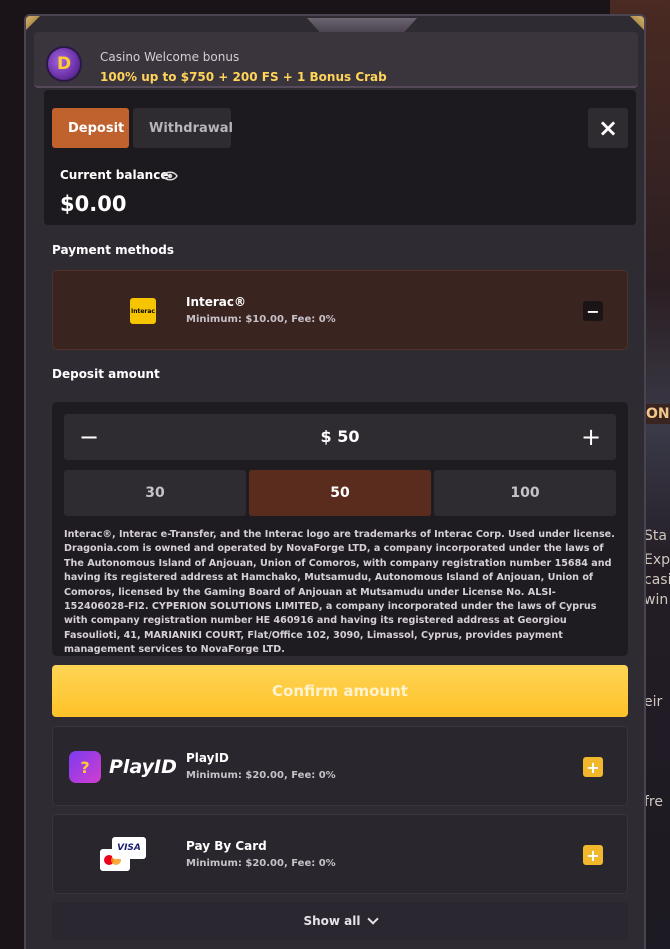 This screenshot has width=670, height=949. I want to click on collapse-icon: −, so click(593, 311).